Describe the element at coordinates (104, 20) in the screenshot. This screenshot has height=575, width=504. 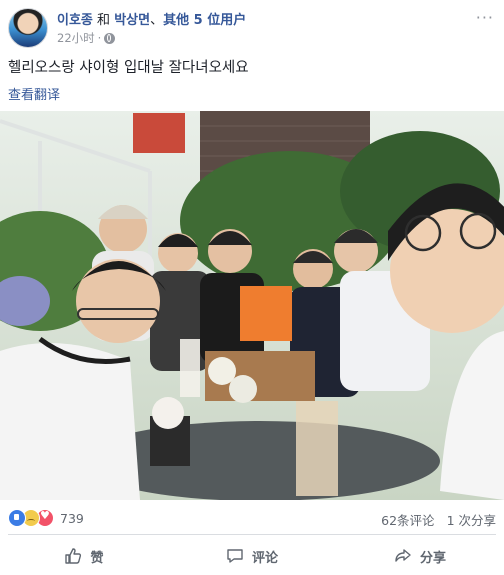
I see `connector-and: 和` at that location.